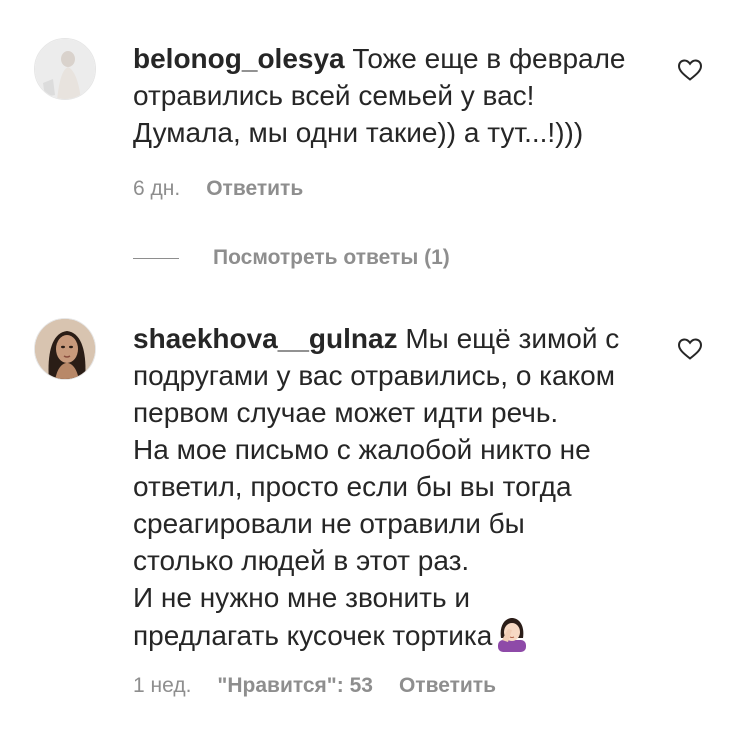 Image resolution: width=750 pixels, height=729 pixels. What do you see at coordinates (512, 634) in the screenshot?
I see `facepalm-woman-emoji` at bounding box center [512, 634].